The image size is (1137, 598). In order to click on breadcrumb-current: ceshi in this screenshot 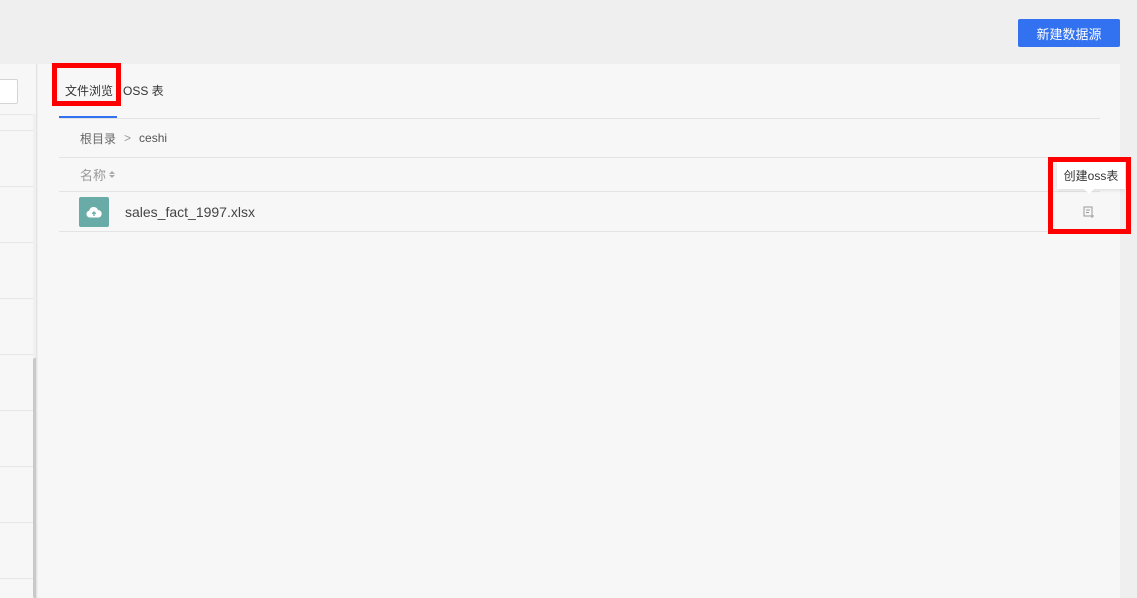, I will do `click(153, 138)`.